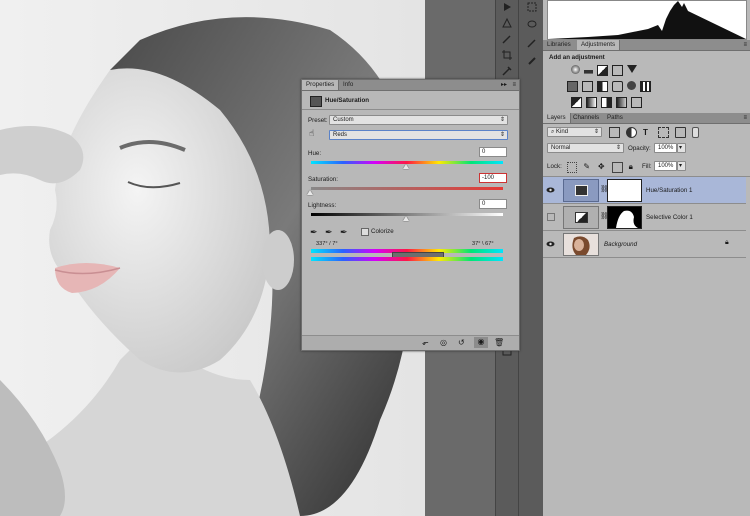 Image resolution: width=750 pixels, height=516 pixels. Describe the element at coordinates (407, 188) in the screenshot. I see `saturation-slider-track` at that location.